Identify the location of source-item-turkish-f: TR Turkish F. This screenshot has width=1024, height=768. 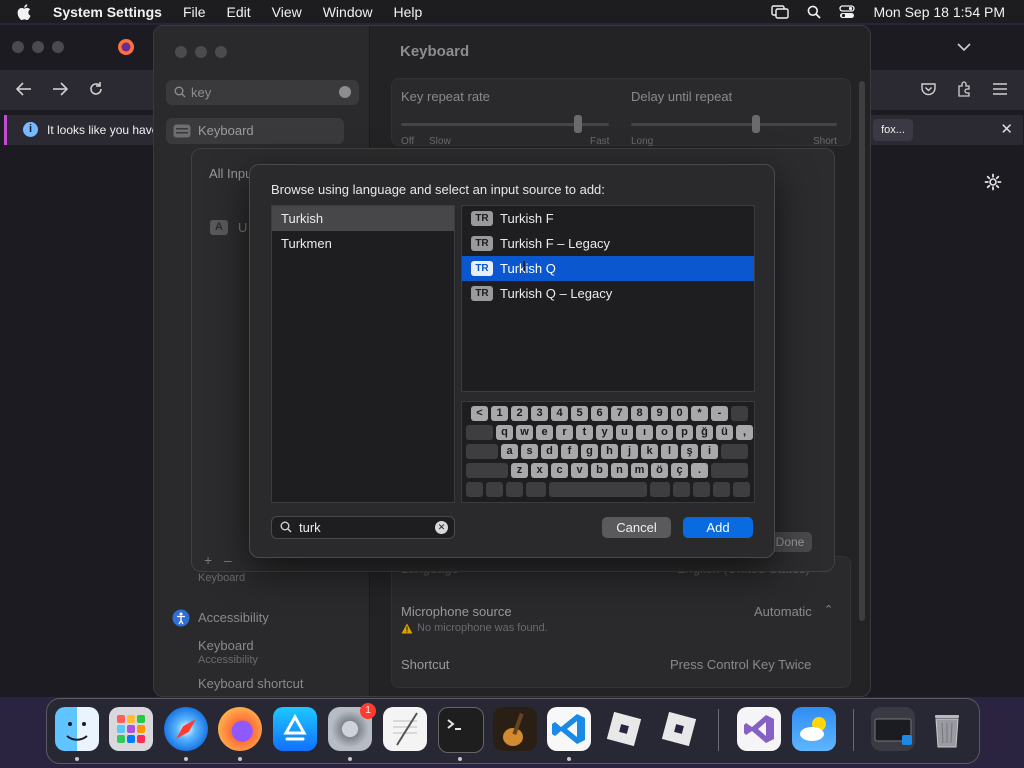
(608, 218).